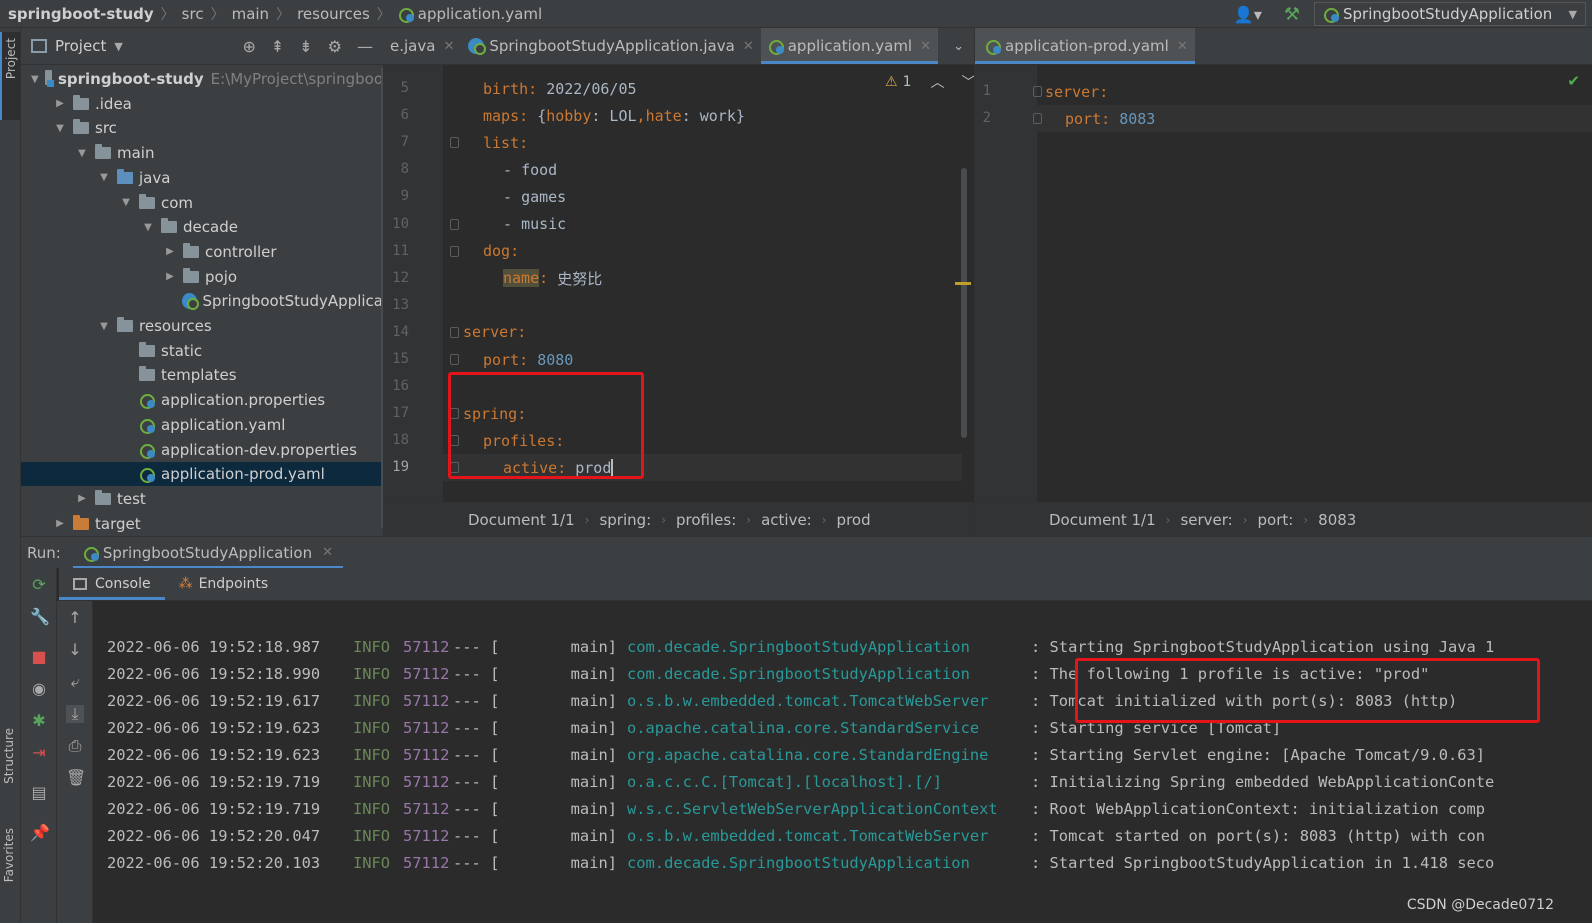  I want to click on rerun-icon: ⟳, so click(39, 585).